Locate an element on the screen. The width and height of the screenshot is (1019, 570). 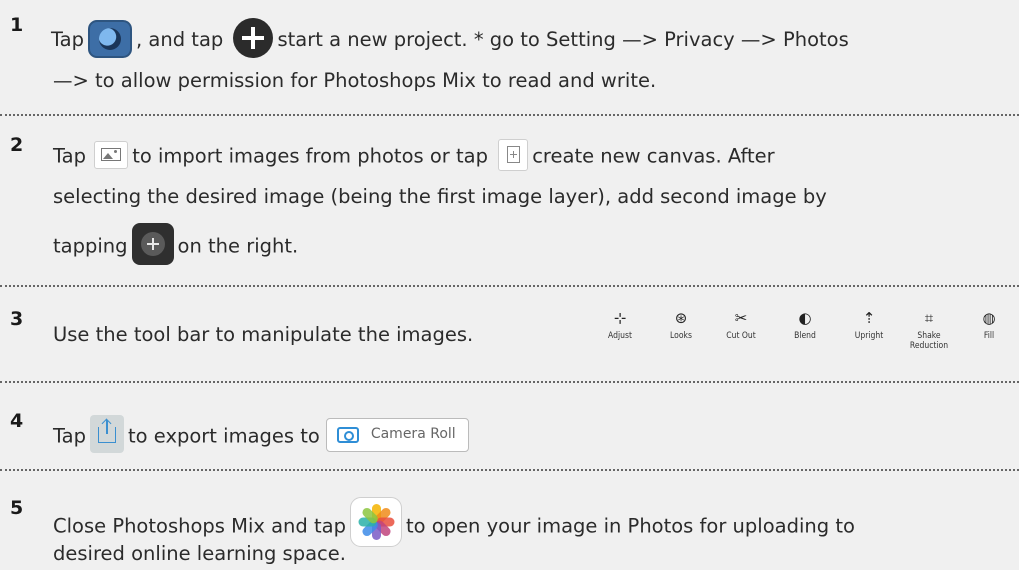
step-number: 3 is located at coordinates (17, 319).